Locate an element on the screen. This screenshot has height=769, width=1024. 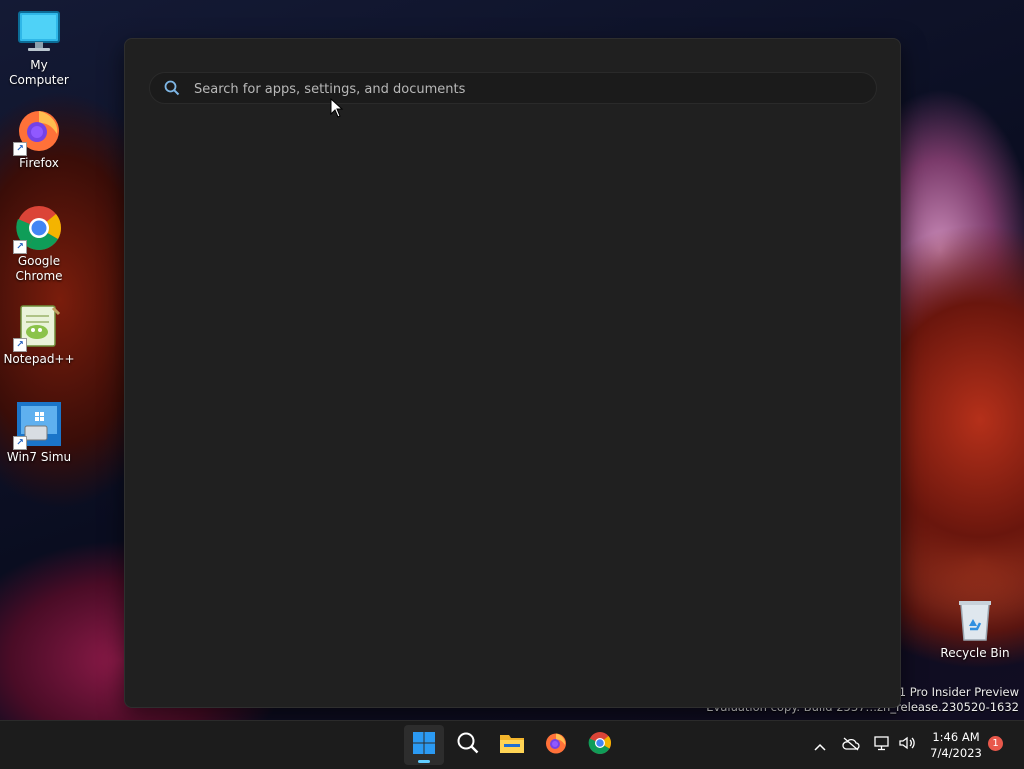
win7-simu-icon: ↗ is located at coordinates (38, 425).